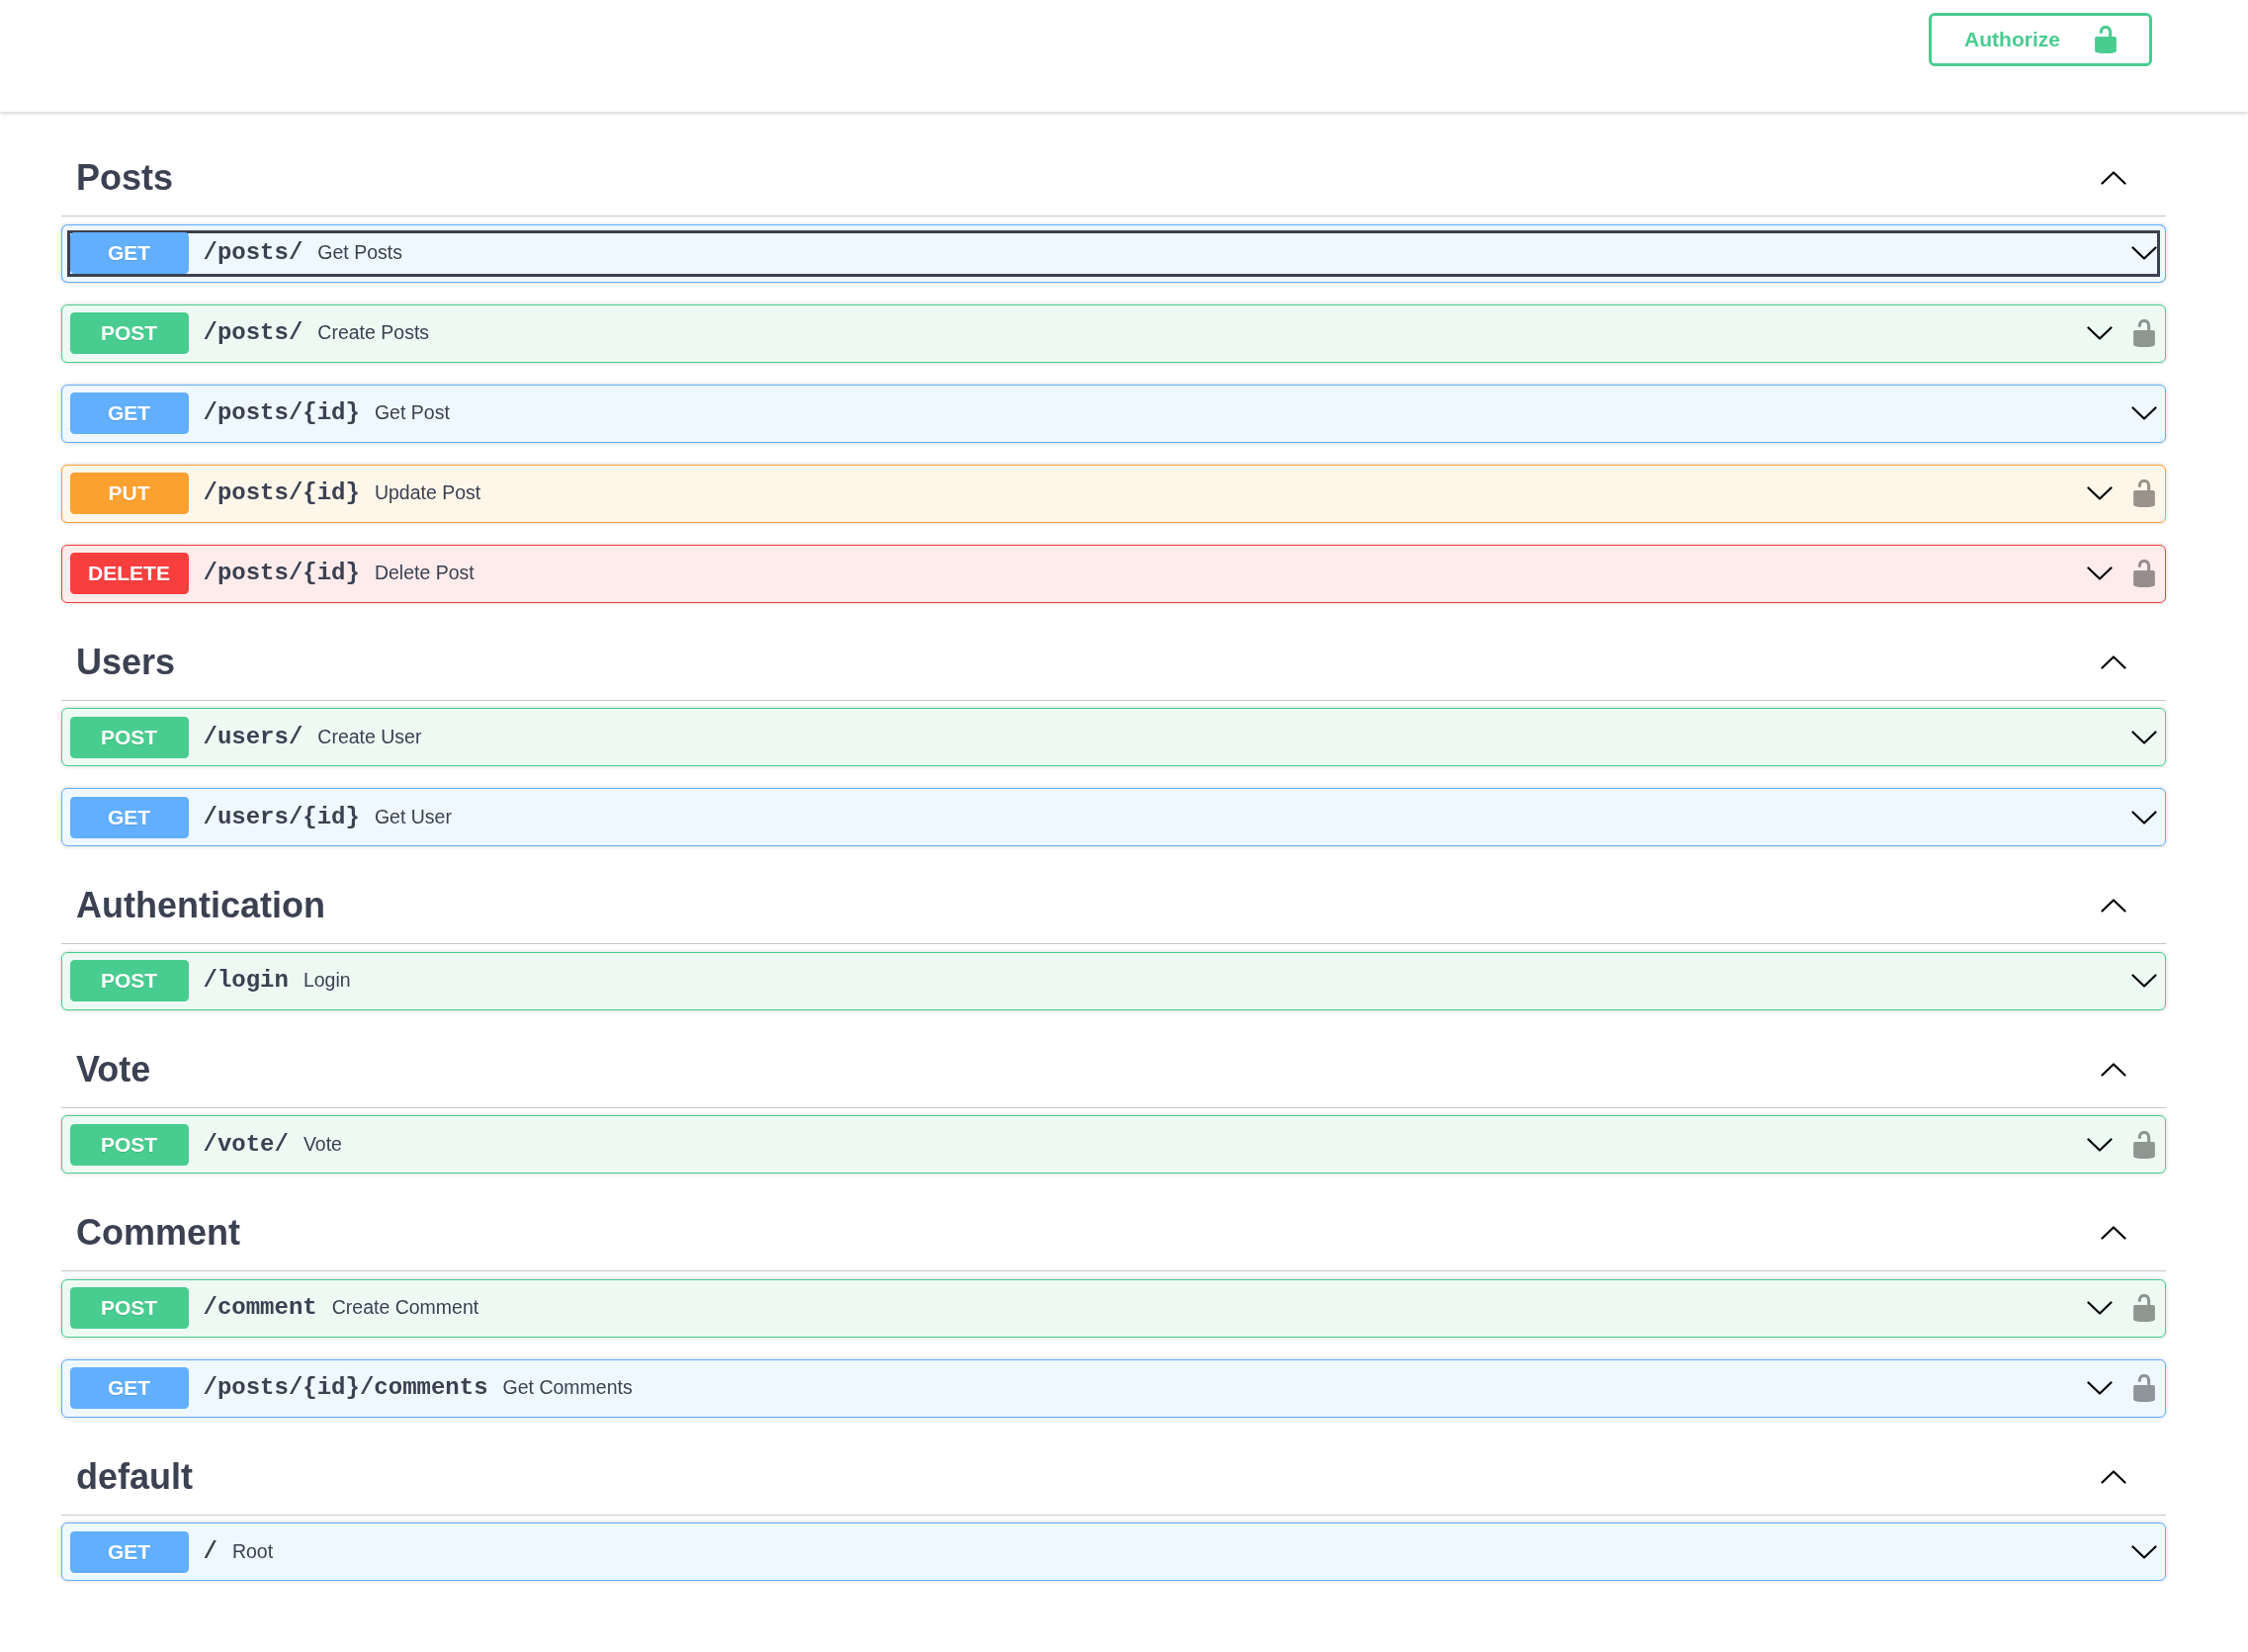  Describe the element at coordinates (322, 1144) in the screenshot. I see `endpoint-summary: Vote` at that location.